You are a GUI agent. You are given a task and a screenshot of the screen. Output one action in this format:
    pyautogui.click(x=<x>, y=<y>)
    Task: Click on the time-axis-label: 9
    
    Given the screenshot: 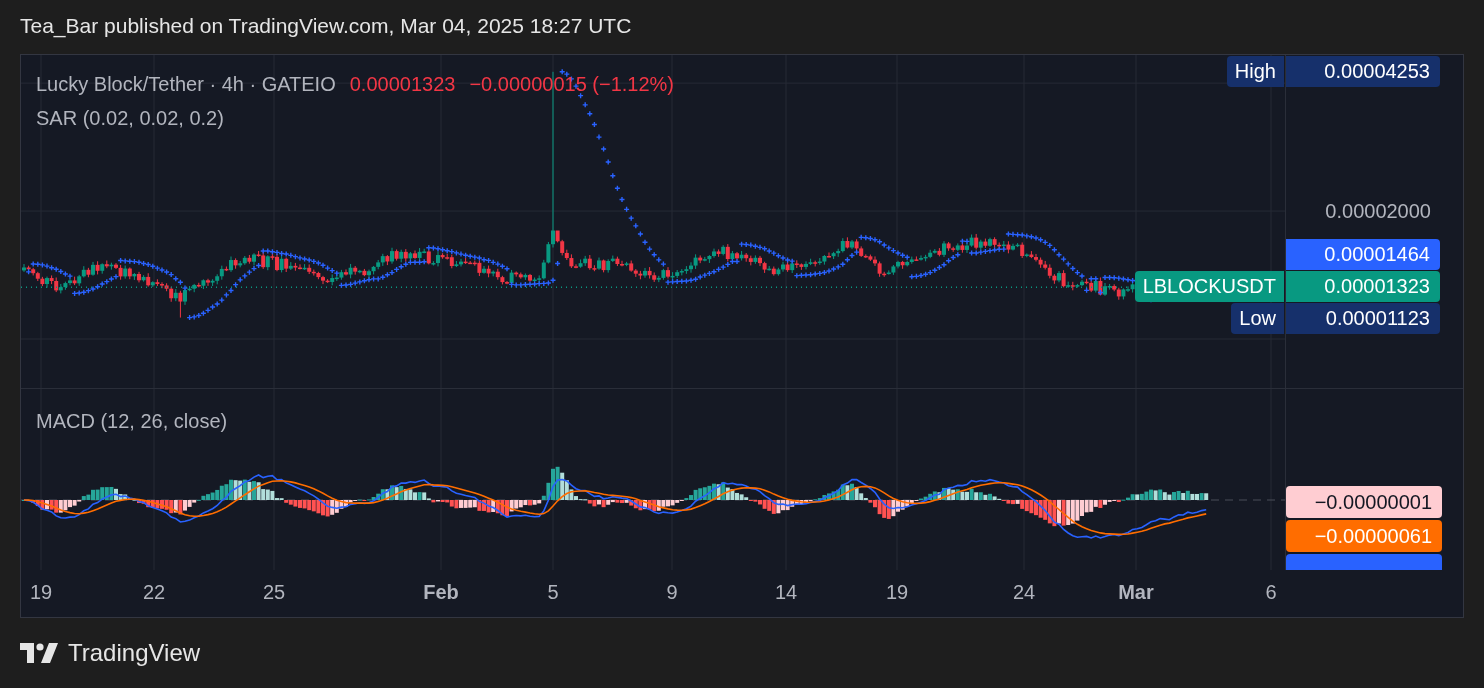 What is the action you would take?
    pyautogui.click(x=672, y=592)
    